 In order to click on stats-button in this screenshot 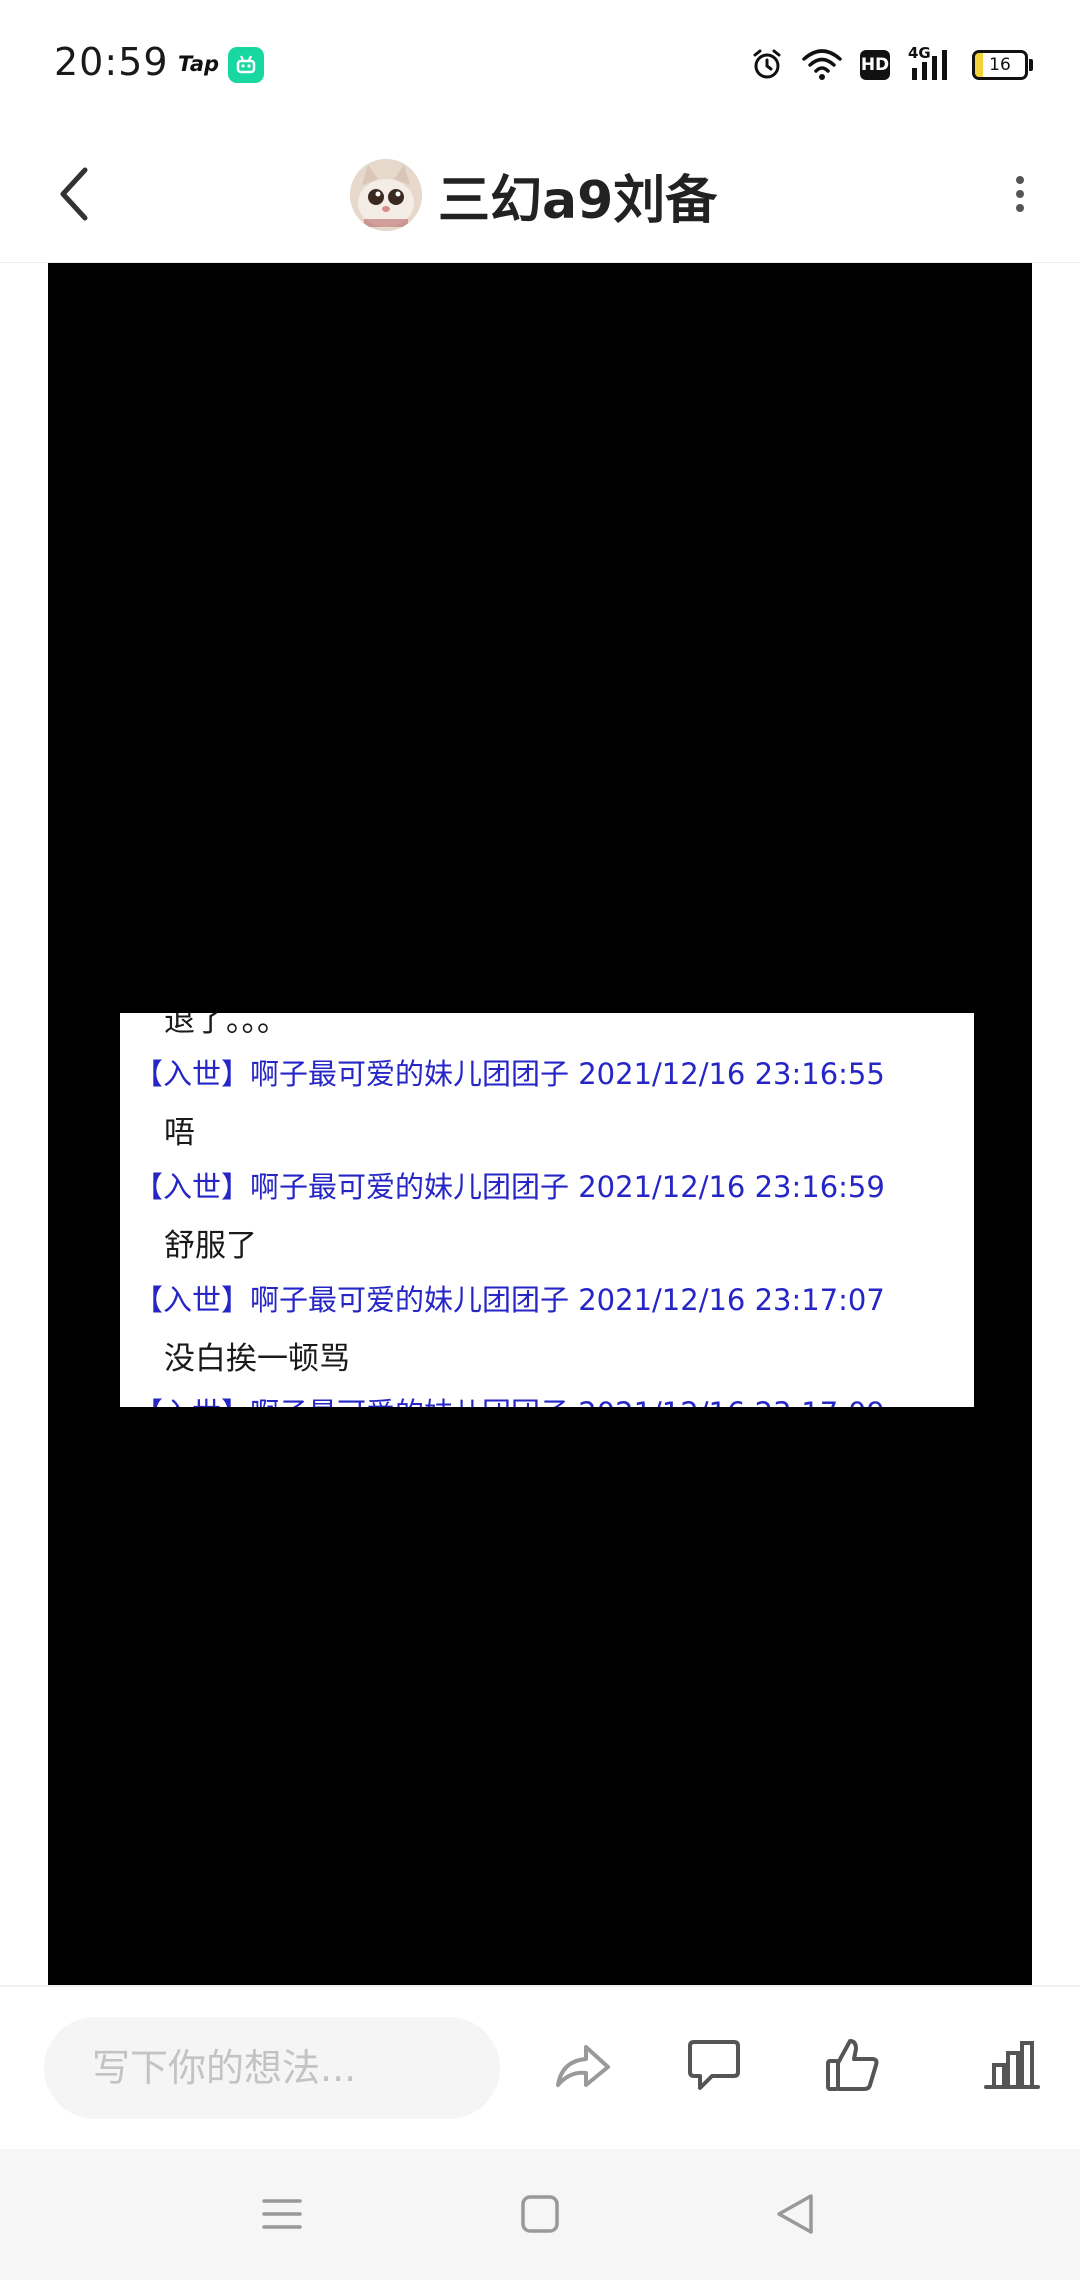, I will do `click(1012, 2067)`.